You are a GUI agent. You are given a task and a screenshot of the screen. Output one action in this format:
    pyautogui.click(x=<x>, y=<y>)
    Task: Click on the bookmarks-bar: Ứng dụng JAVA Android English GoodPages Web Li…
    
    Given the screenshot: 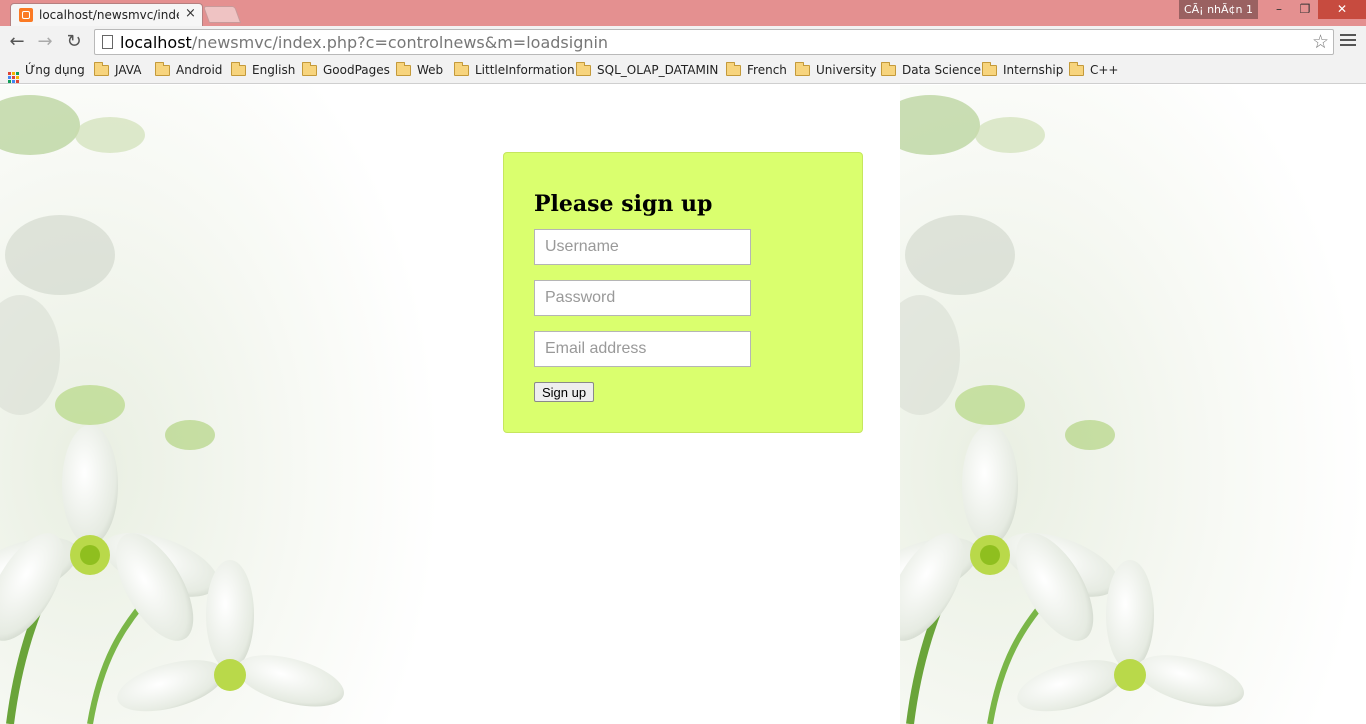 What is the action you would take?
    pyautogui.click(x=683, y=71)
    